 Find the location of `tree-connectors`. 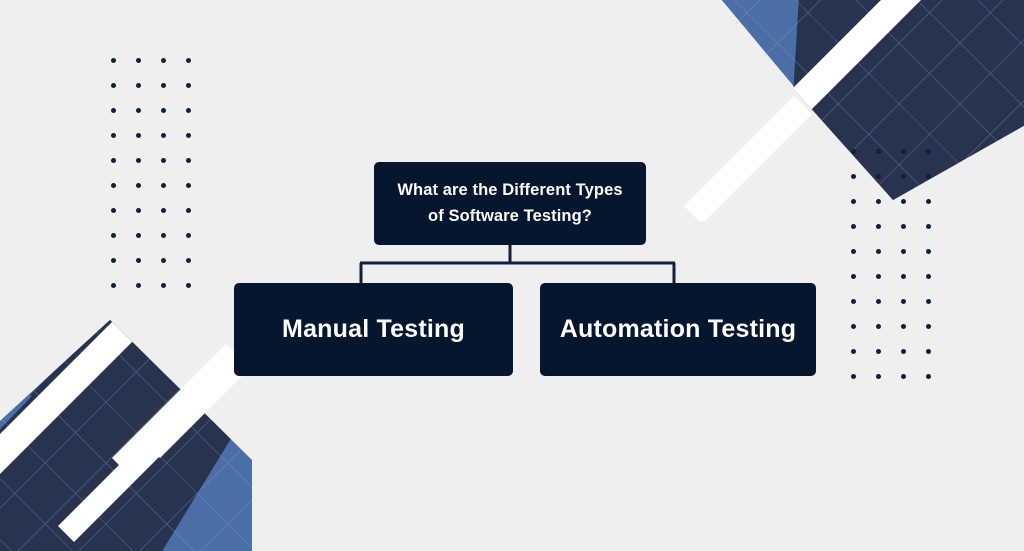

tree-connectors is located at coordinates (517, 264).